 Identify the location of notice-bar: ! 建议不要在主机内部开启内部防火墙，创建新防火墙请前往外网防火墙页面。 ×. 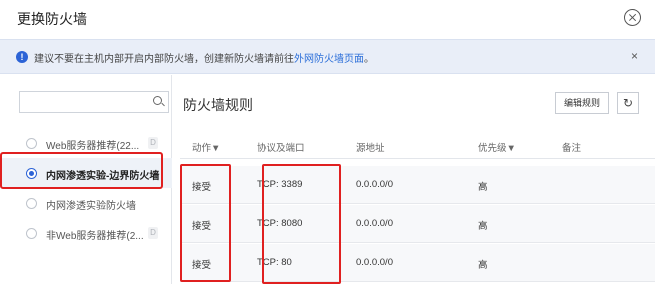
(327, 56).